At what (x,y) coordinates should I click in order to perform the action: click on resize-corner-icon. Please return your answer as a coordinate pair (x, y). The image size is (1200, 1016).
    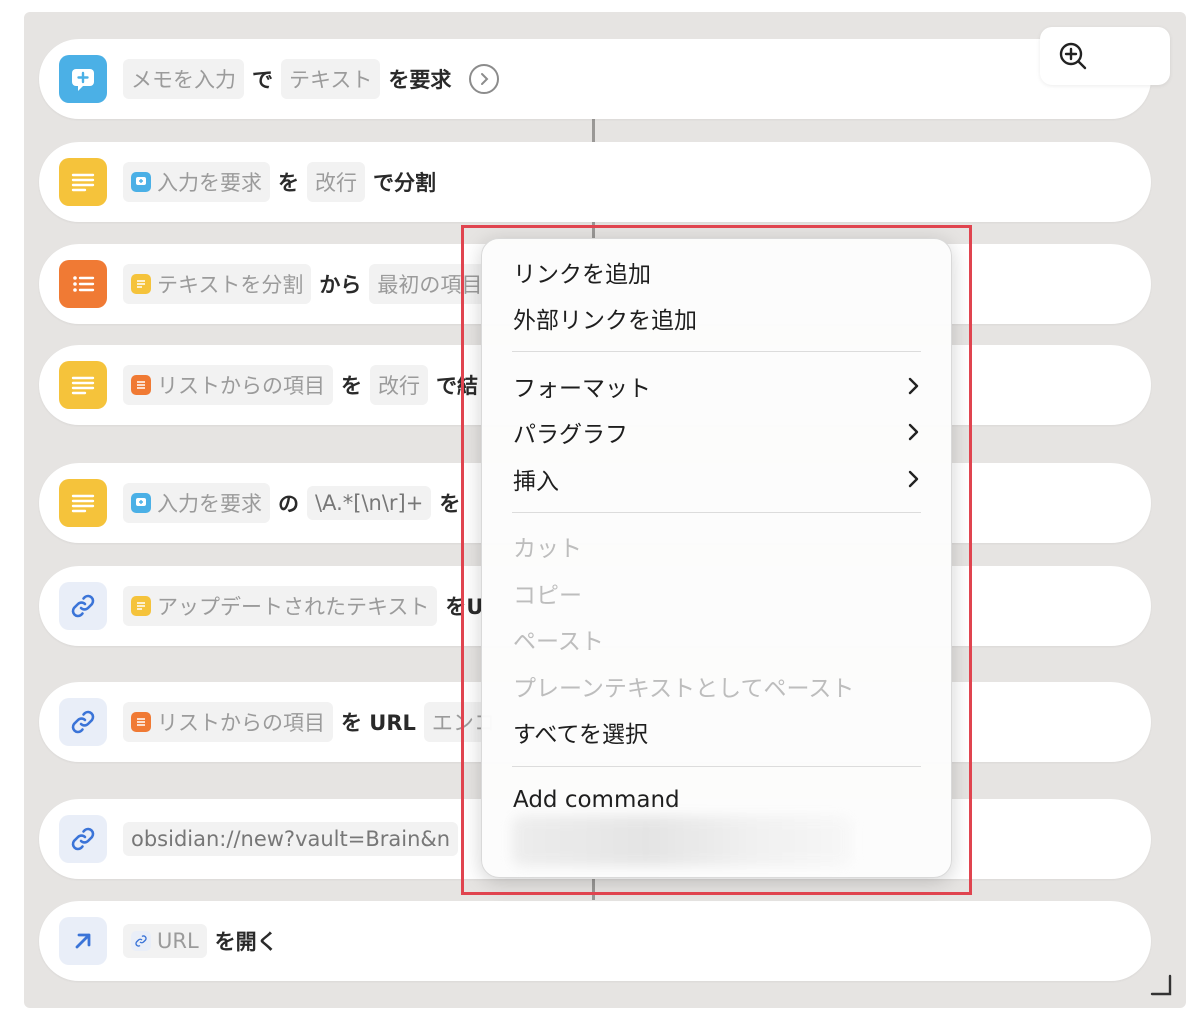
    Looking at the image, I should click on (1162, 986).